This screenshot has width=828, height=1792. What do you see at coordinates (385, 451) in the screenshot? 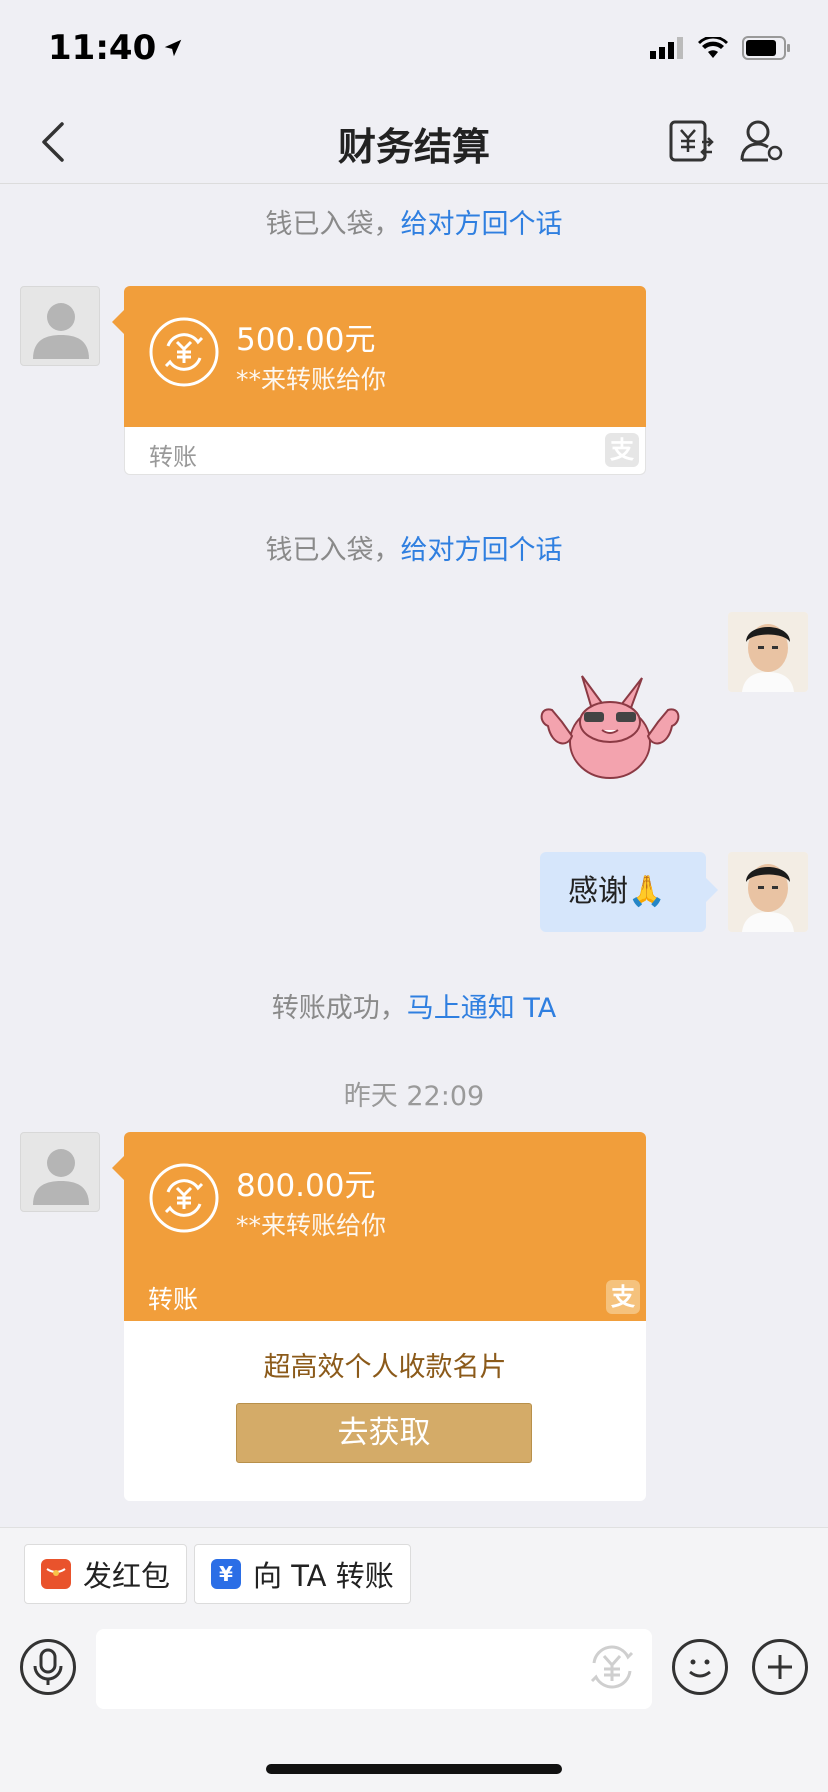
I see `transfer-card-footer: 转账 支` at bounding box center [385, 451].